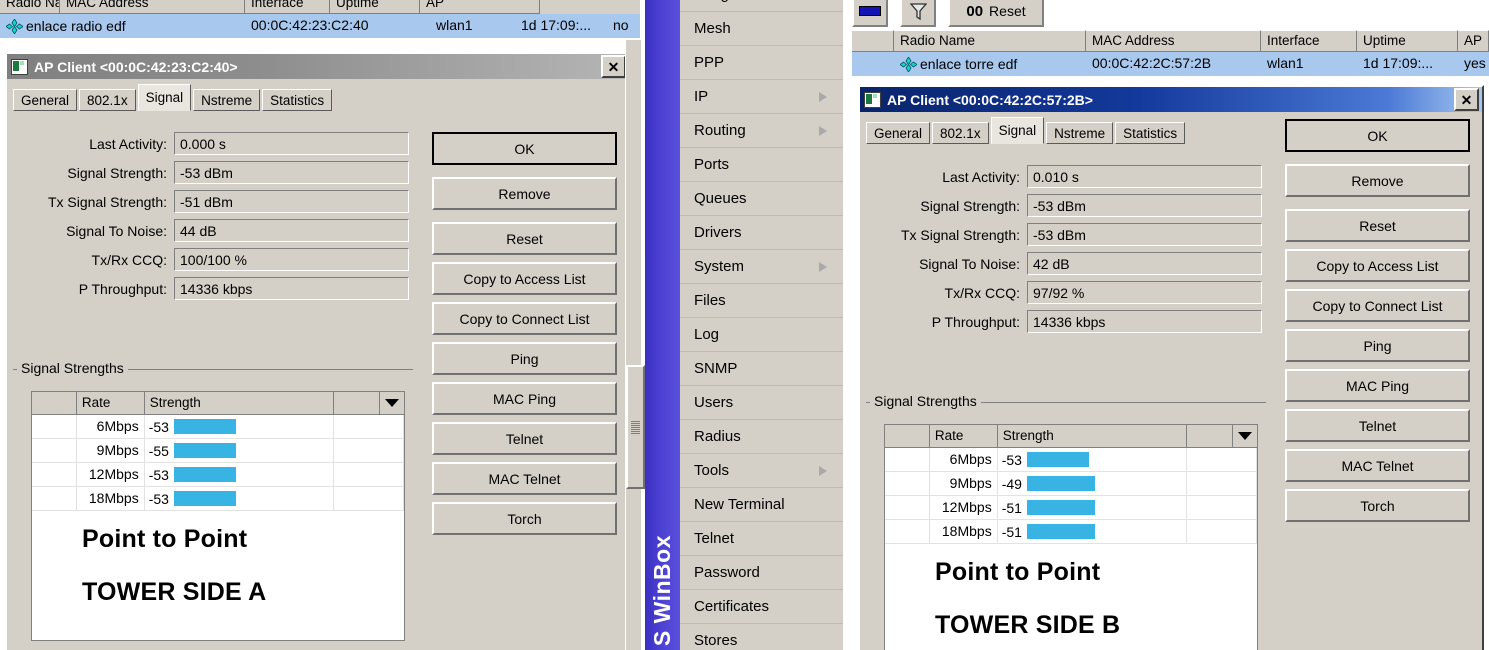  I want to click on menu-item-files: Files, so click(761, 301).